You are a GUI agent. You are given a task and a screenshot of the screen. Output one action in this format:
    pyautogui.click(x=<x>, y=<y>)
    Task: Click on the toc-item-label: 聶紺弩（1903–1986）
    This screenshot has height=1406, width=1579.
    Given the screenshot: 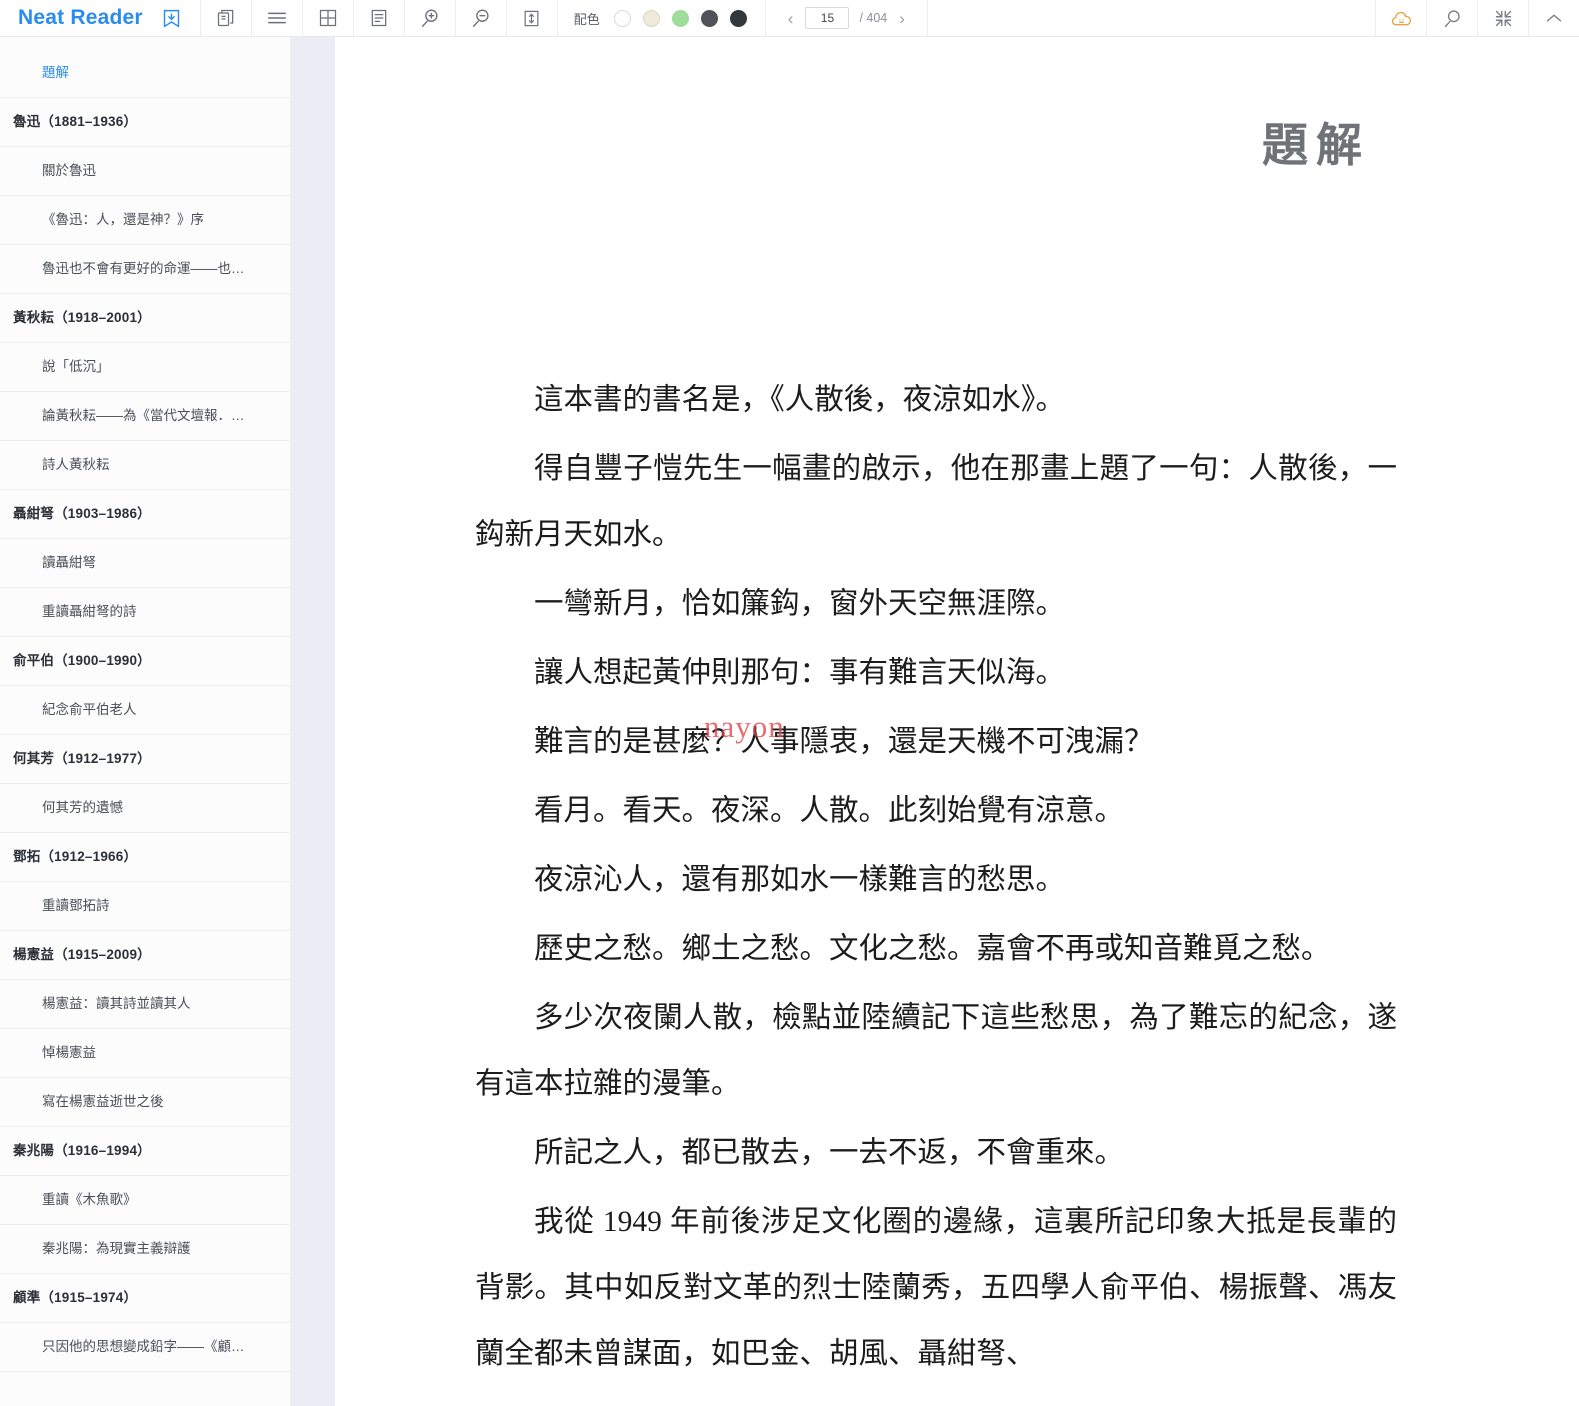 What is the action you would take?
    pyautogui.click(x=82, y=514)
    